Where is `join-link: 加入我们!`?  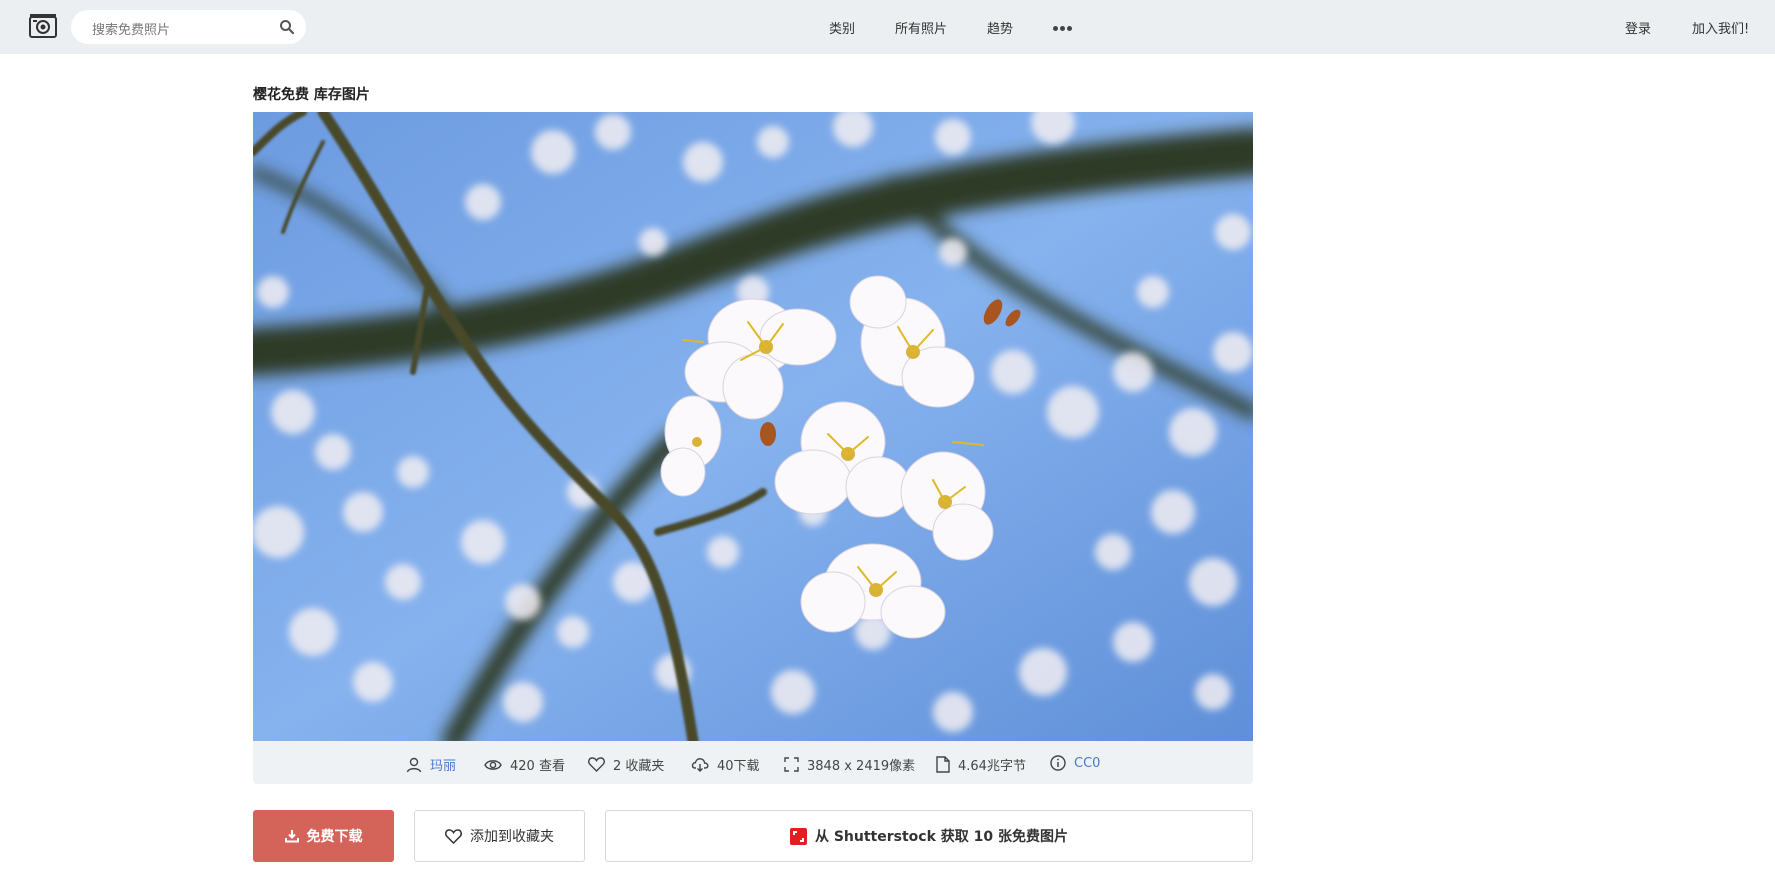 join-link: 加入我们! is located at coordinates (1720, 27).